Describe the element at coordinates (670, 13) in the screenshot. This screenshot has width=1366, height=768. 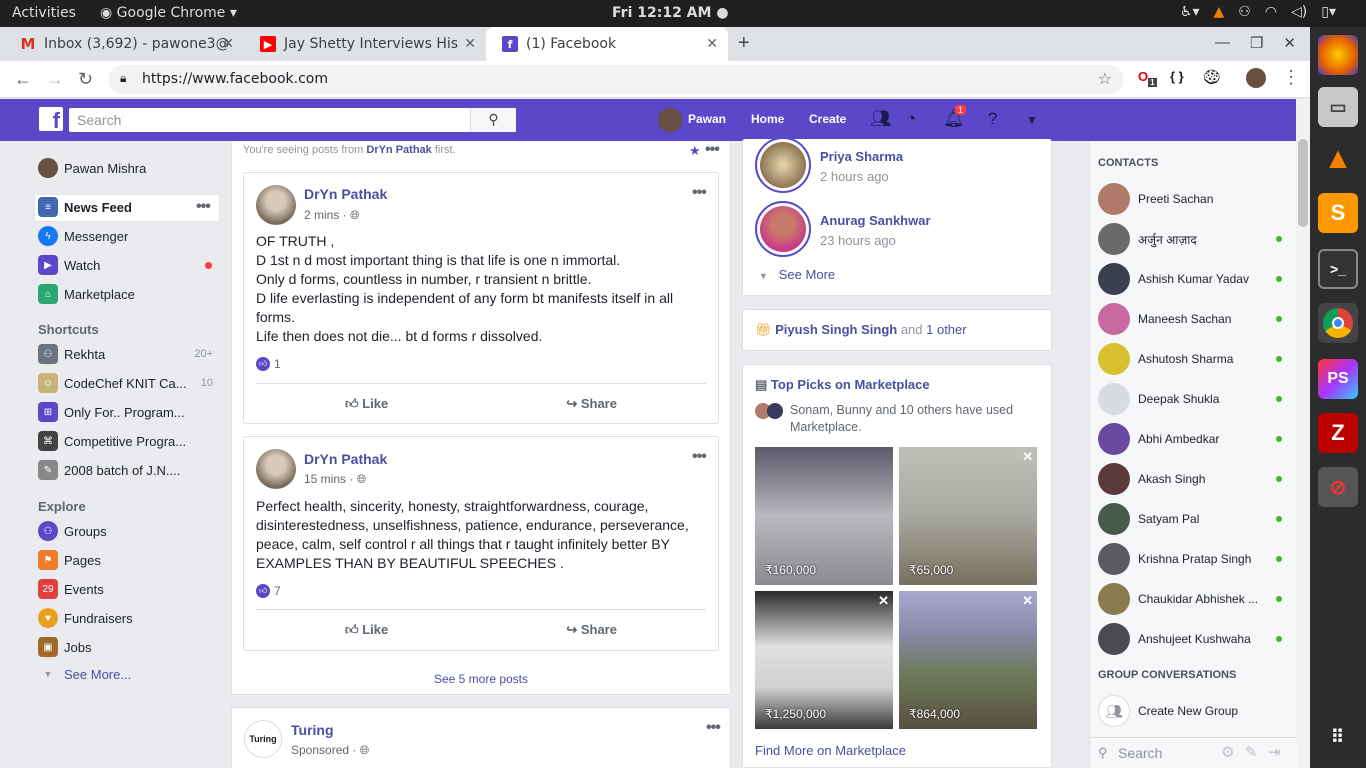
I see `clock: Fri 12:12 AM ●` at that location.